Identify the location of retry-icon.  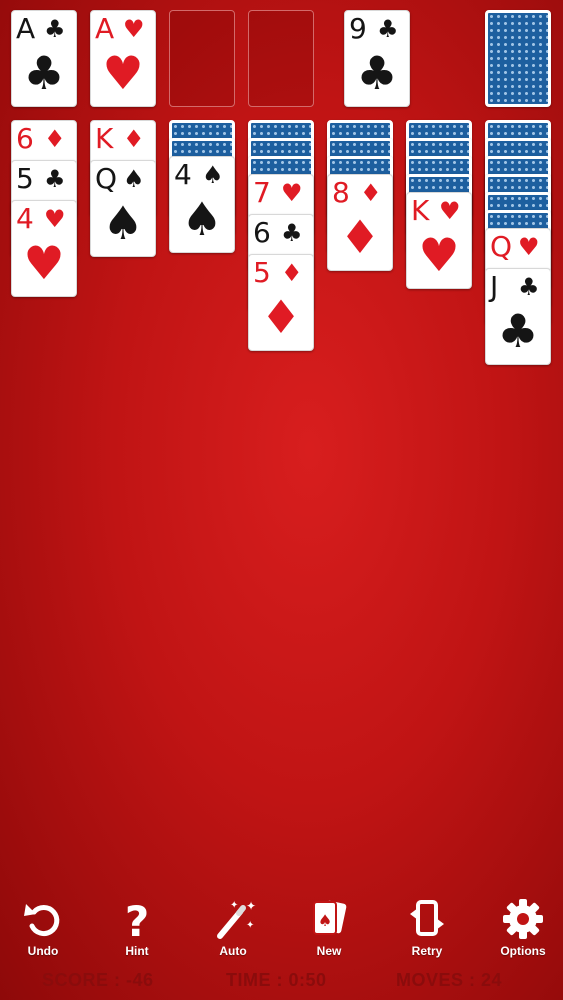
(427, 918).